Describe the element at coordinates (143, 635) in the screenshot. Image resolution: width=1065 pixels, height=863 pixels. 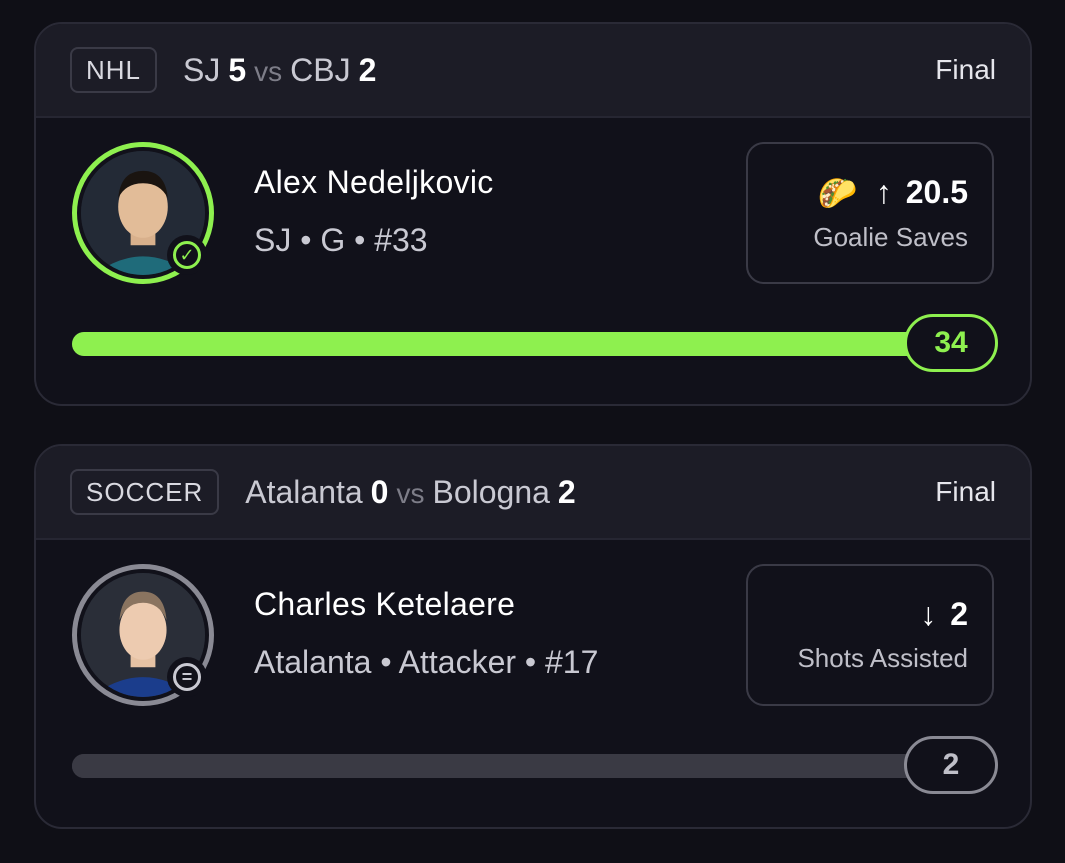
I see `player-avatar: =` at that location.